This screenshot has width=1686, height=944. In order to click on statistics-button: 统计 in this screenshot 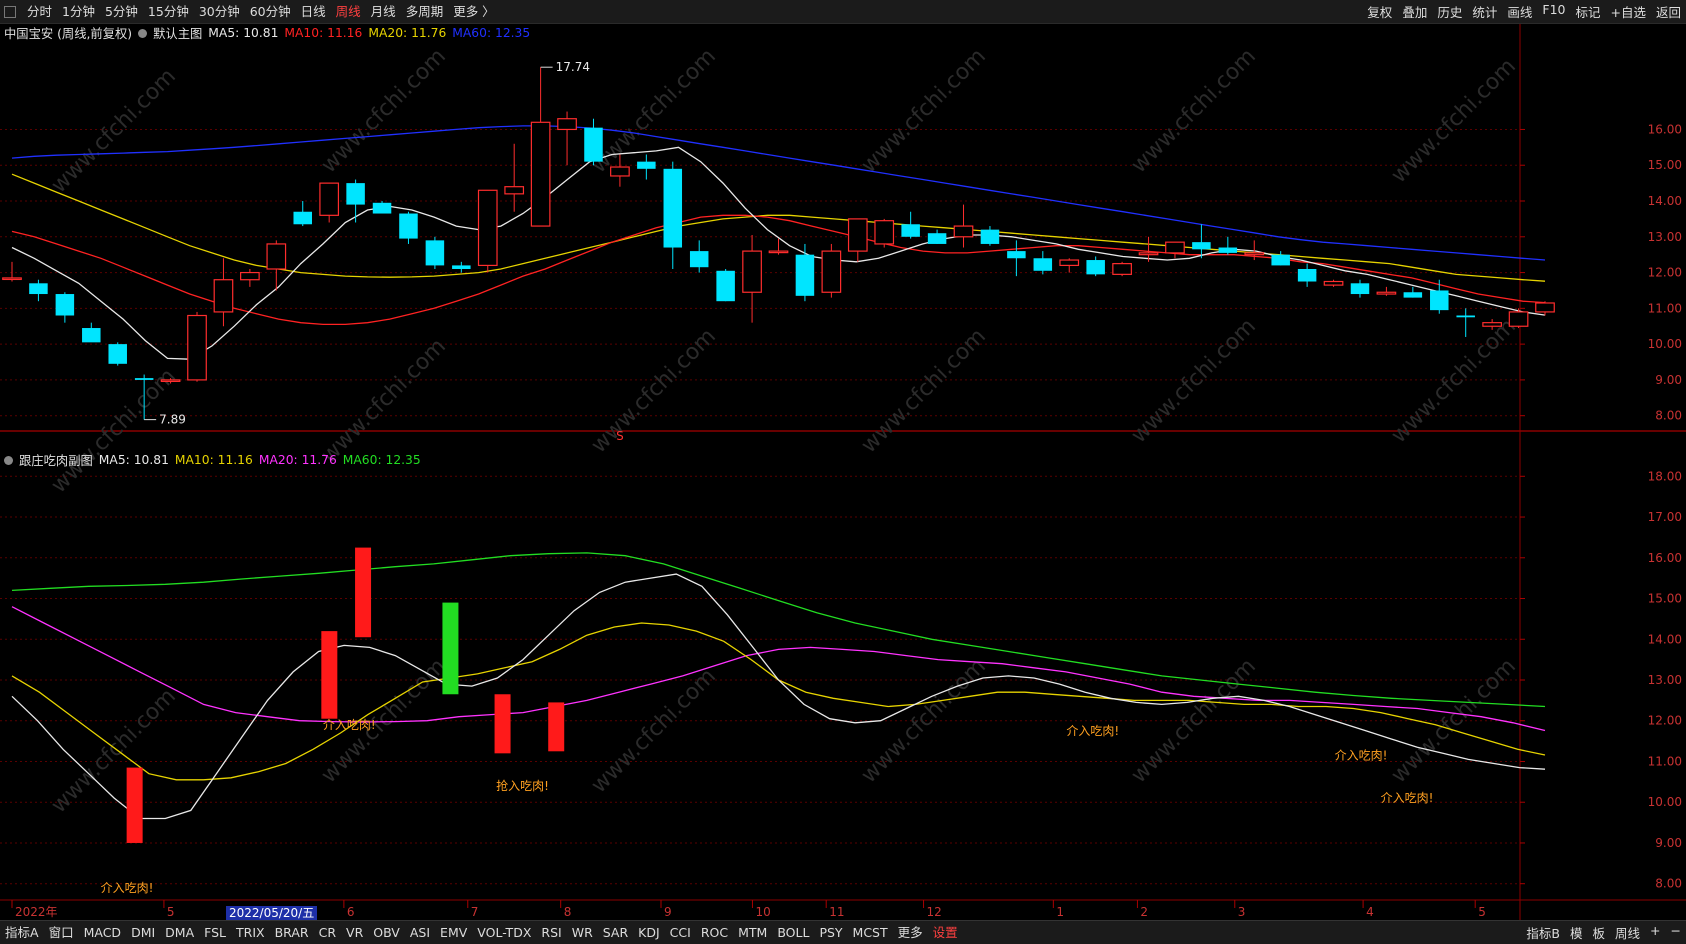, I will do `click(1484, 11)`.